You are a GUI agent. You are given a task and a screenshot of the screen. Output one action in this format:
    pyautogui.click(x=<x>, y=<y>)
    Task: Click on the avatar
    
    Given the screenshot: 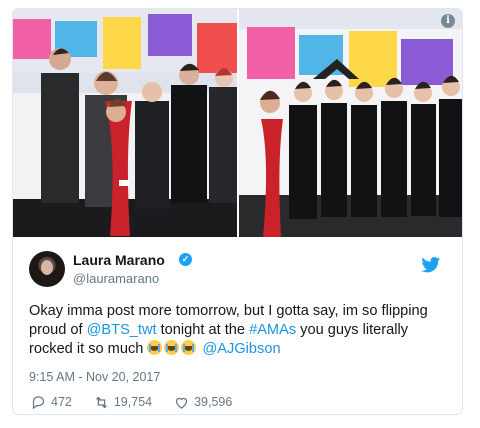 What is the action you would take?
    pyautogui.click(x=47, y=269)
    